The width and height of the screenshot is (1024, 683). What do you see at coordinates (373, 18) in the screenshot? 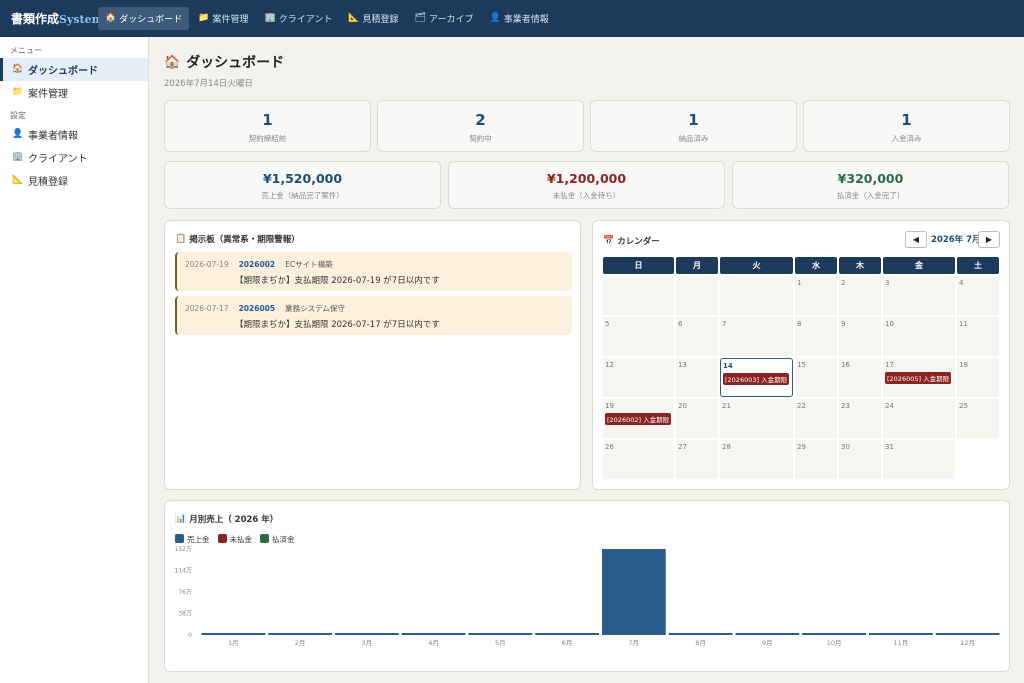
I see `nav-item-3: 📐 見積登録` at bounding box center [373, 18].